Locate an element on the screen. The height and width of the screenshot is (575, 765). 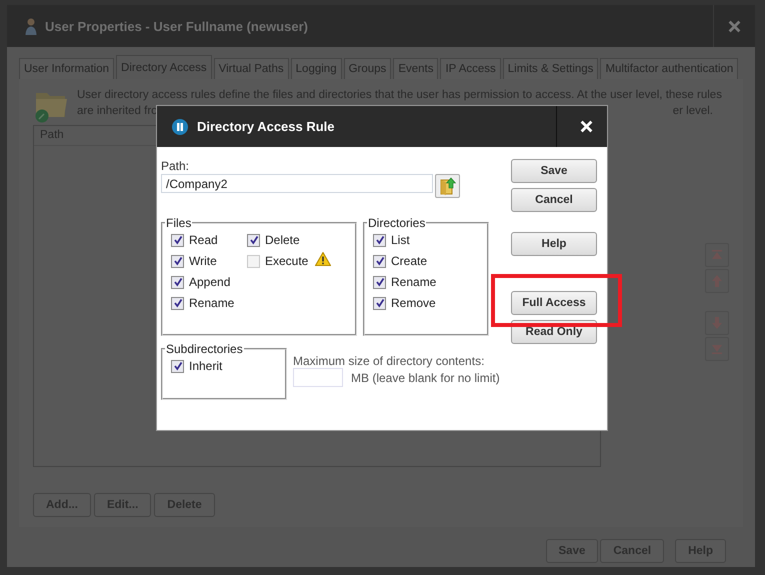
group-legend: Subdirectories is located at coordinates (204, 349).